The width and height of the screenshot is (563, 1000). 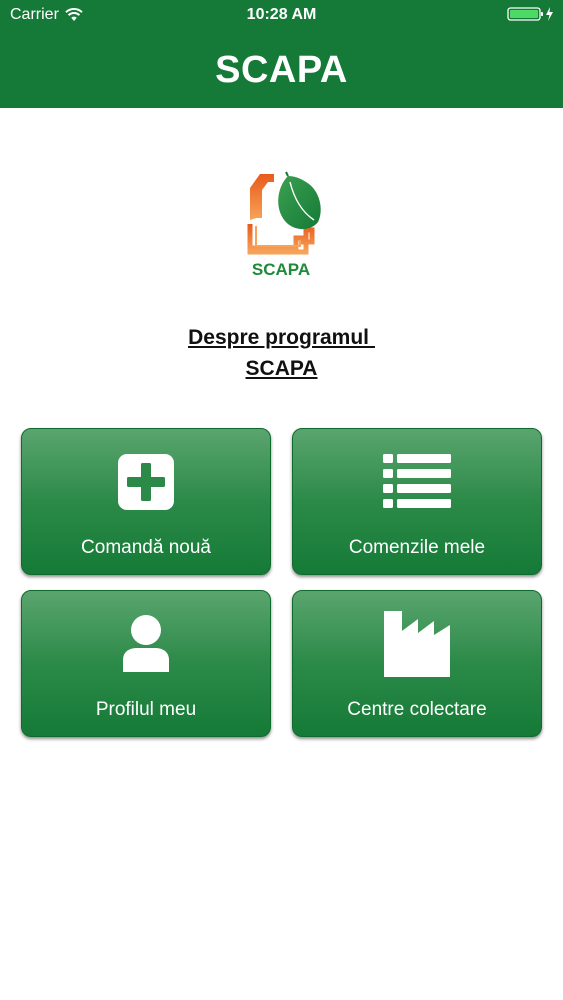 I want to click on plus-square-icon, so click(x=146, y=482).